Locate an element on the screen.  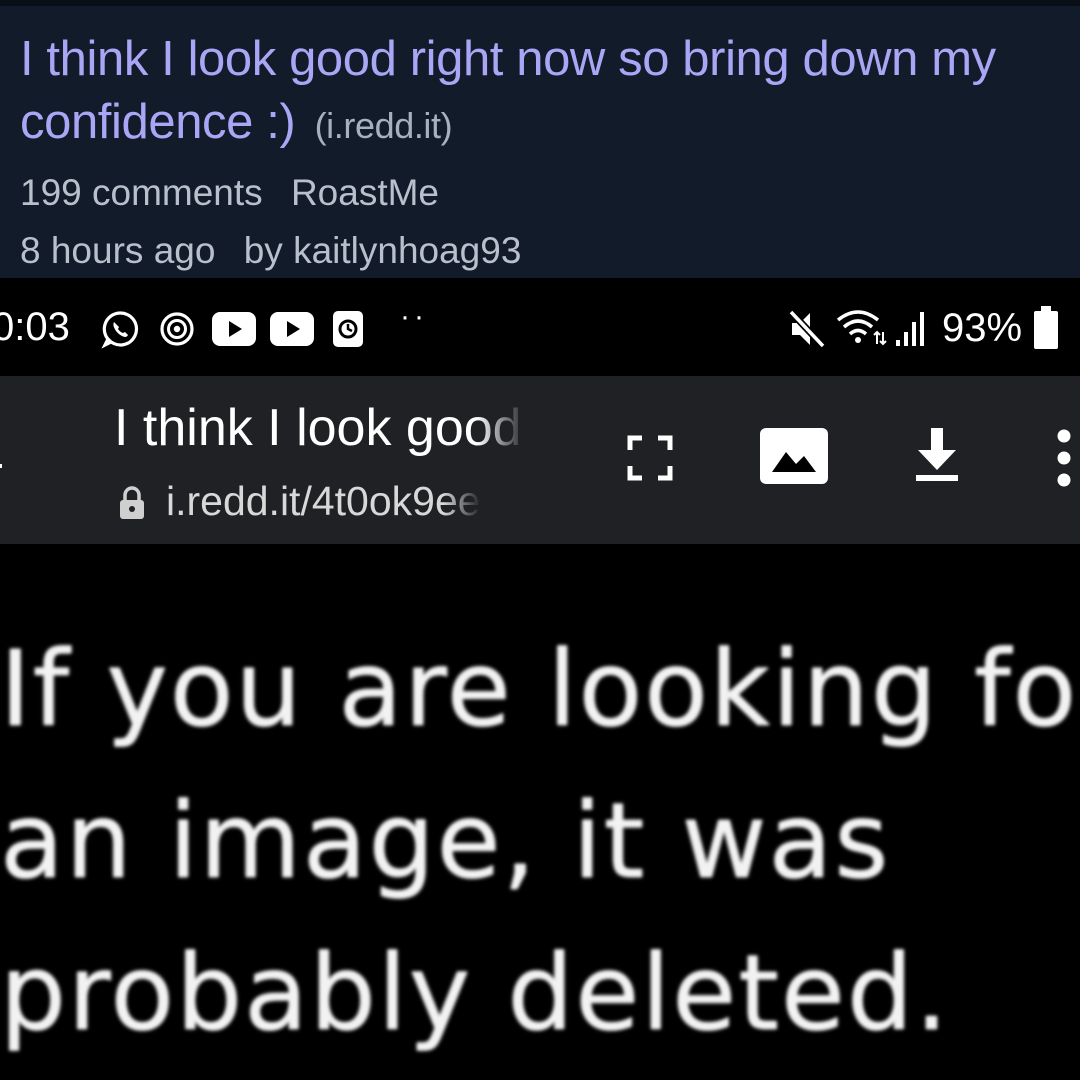
post-meta-row: 8 hours ago by kaitlynhoag93 is located at coordinates (279, 251).